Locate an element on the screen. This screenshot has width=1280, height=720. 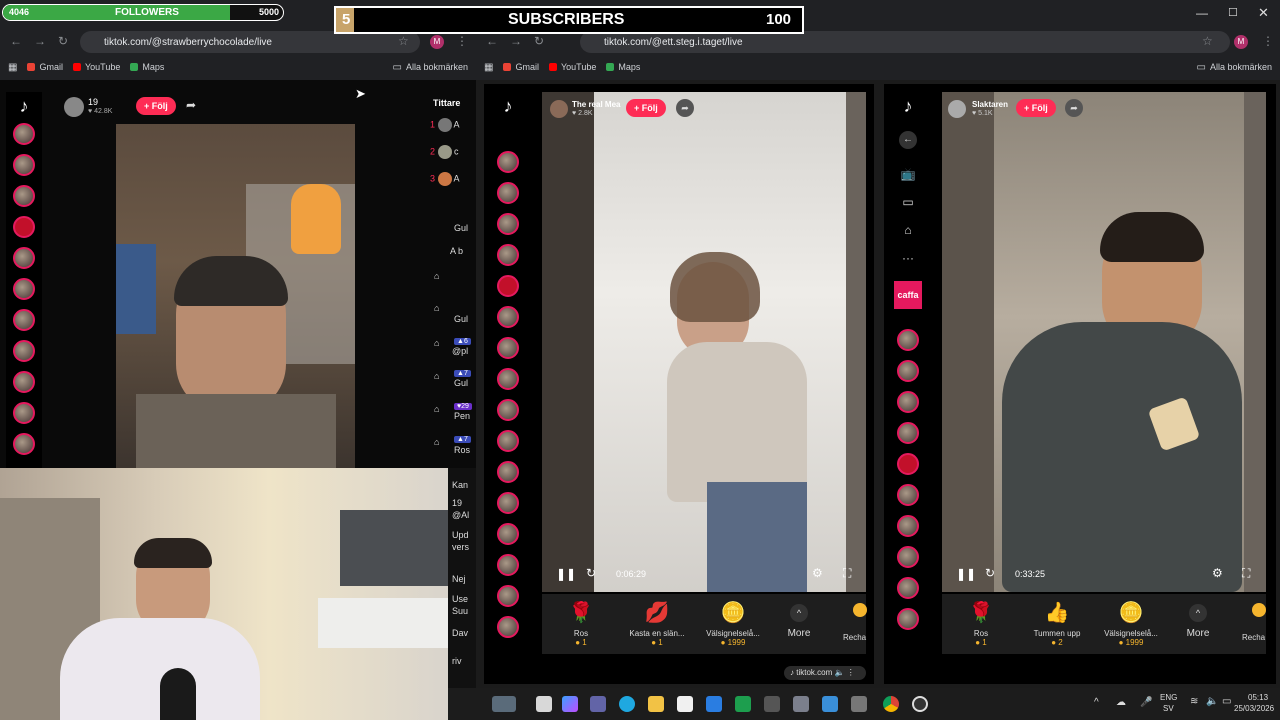
minimize-icon: — is located at coordinates (1202, 13).